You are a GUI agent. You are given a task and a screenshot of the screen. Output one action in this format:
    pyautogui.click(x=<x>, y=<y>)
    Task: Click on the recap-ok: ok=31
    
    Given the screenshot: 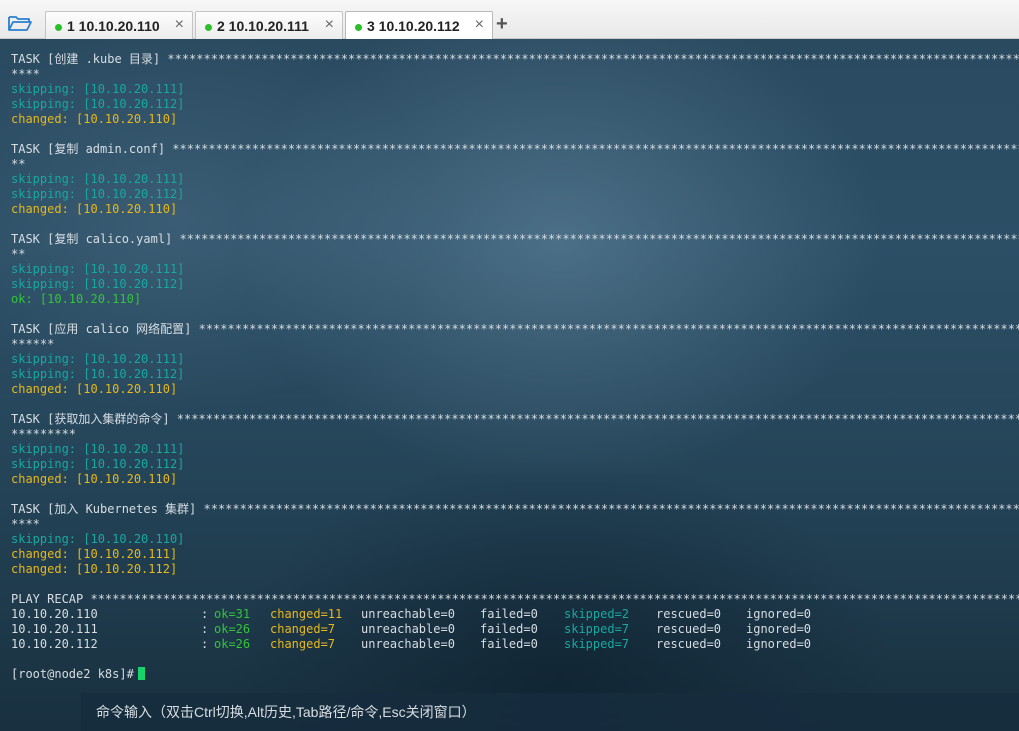 What is the action you would take?
    pyautogui.click(x=232, y=614)
    